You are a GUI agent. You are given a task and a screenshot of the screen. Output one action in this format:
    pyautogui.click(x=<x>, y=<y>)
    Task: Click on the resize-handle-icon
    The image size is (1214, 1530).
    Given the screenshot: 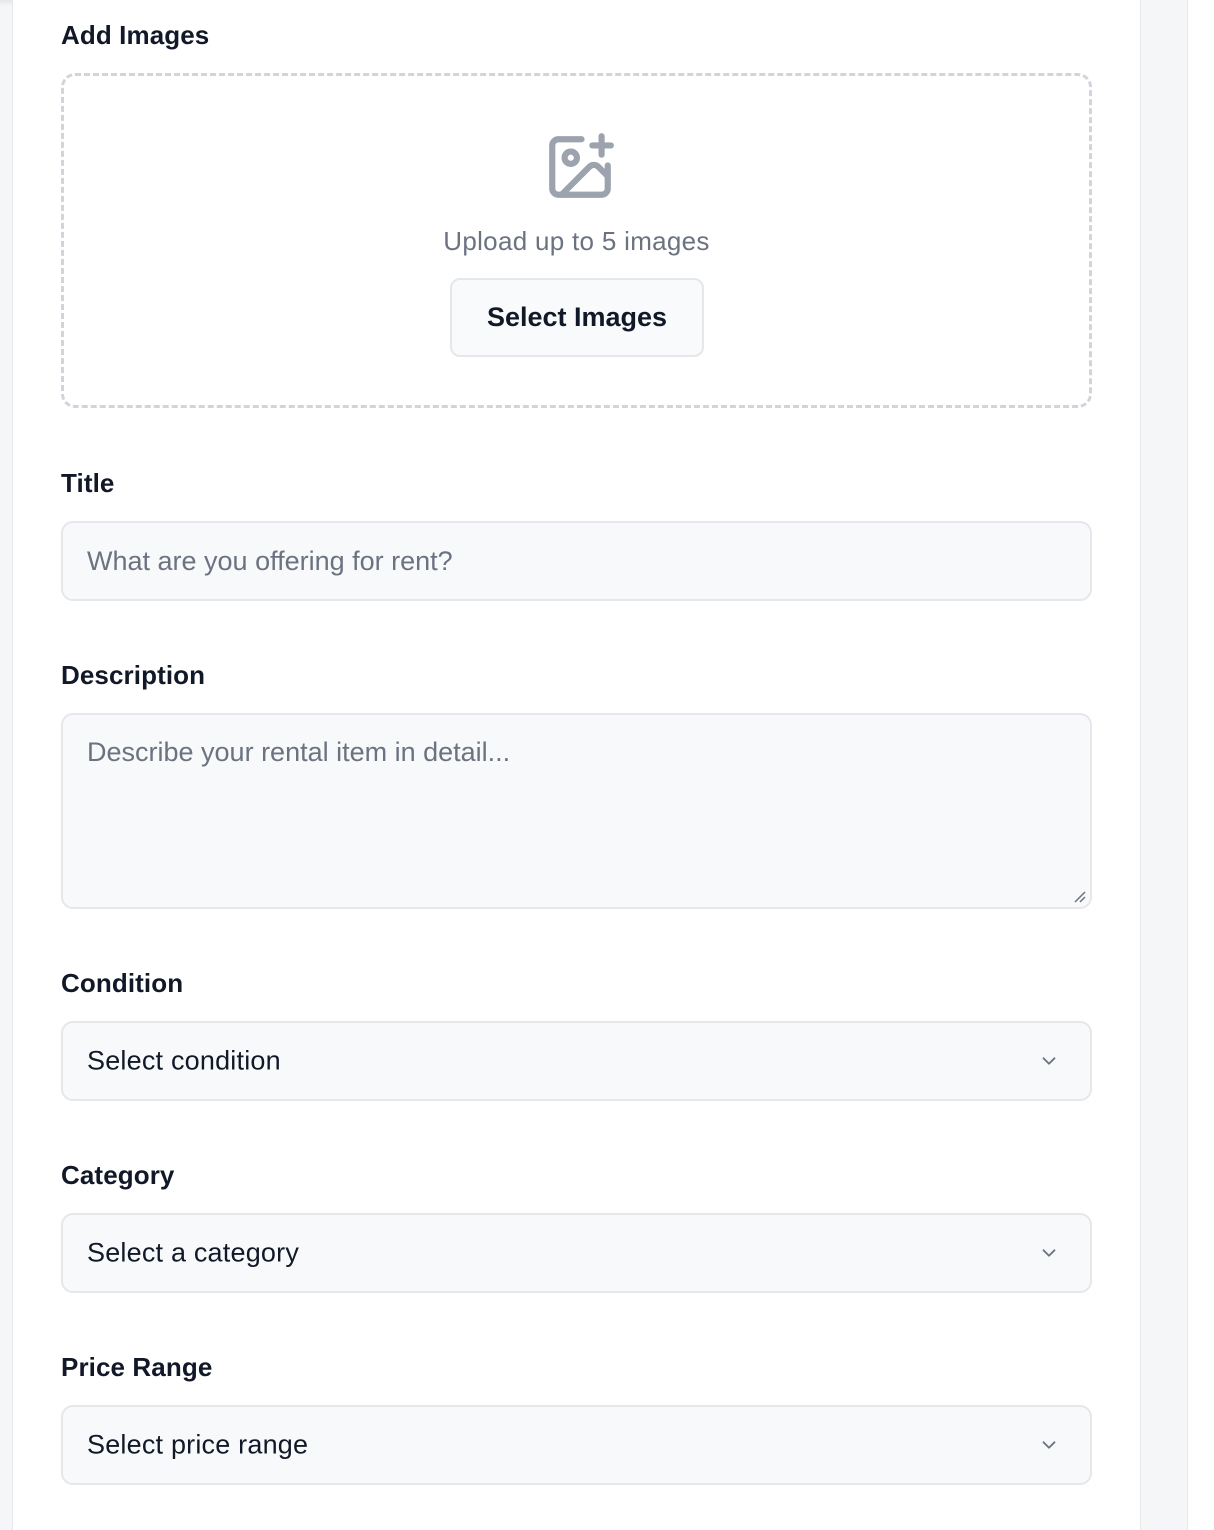 What is the action you would take?
    pyautogui.click(x=1079, y=896)
    